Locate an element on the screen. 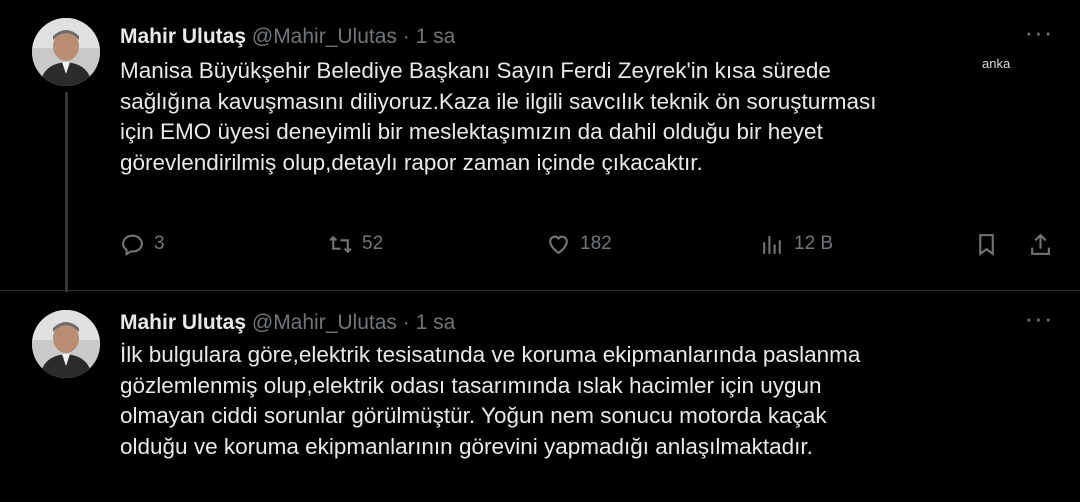 This screenshot has width=1080, height=502. views-count: 12 B is located at coordinates (814, 243).